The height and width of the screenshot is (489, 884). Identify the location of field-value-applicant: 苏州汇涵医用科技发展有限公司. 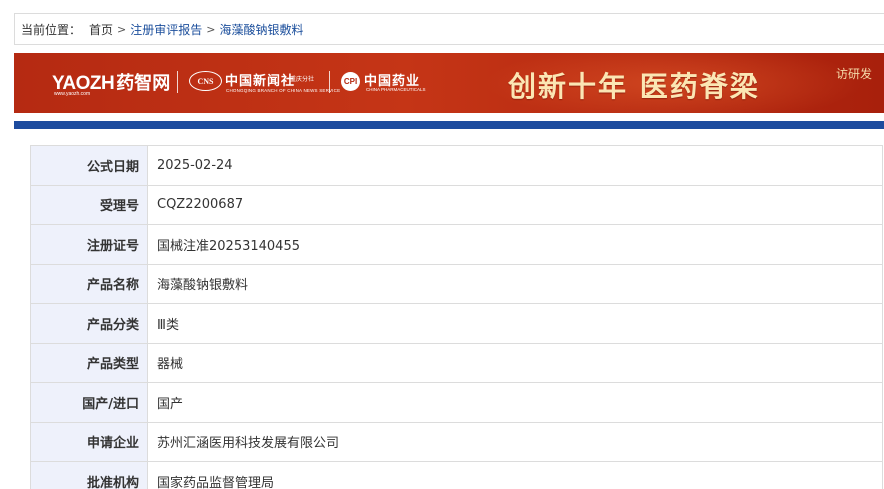
(515, 441).